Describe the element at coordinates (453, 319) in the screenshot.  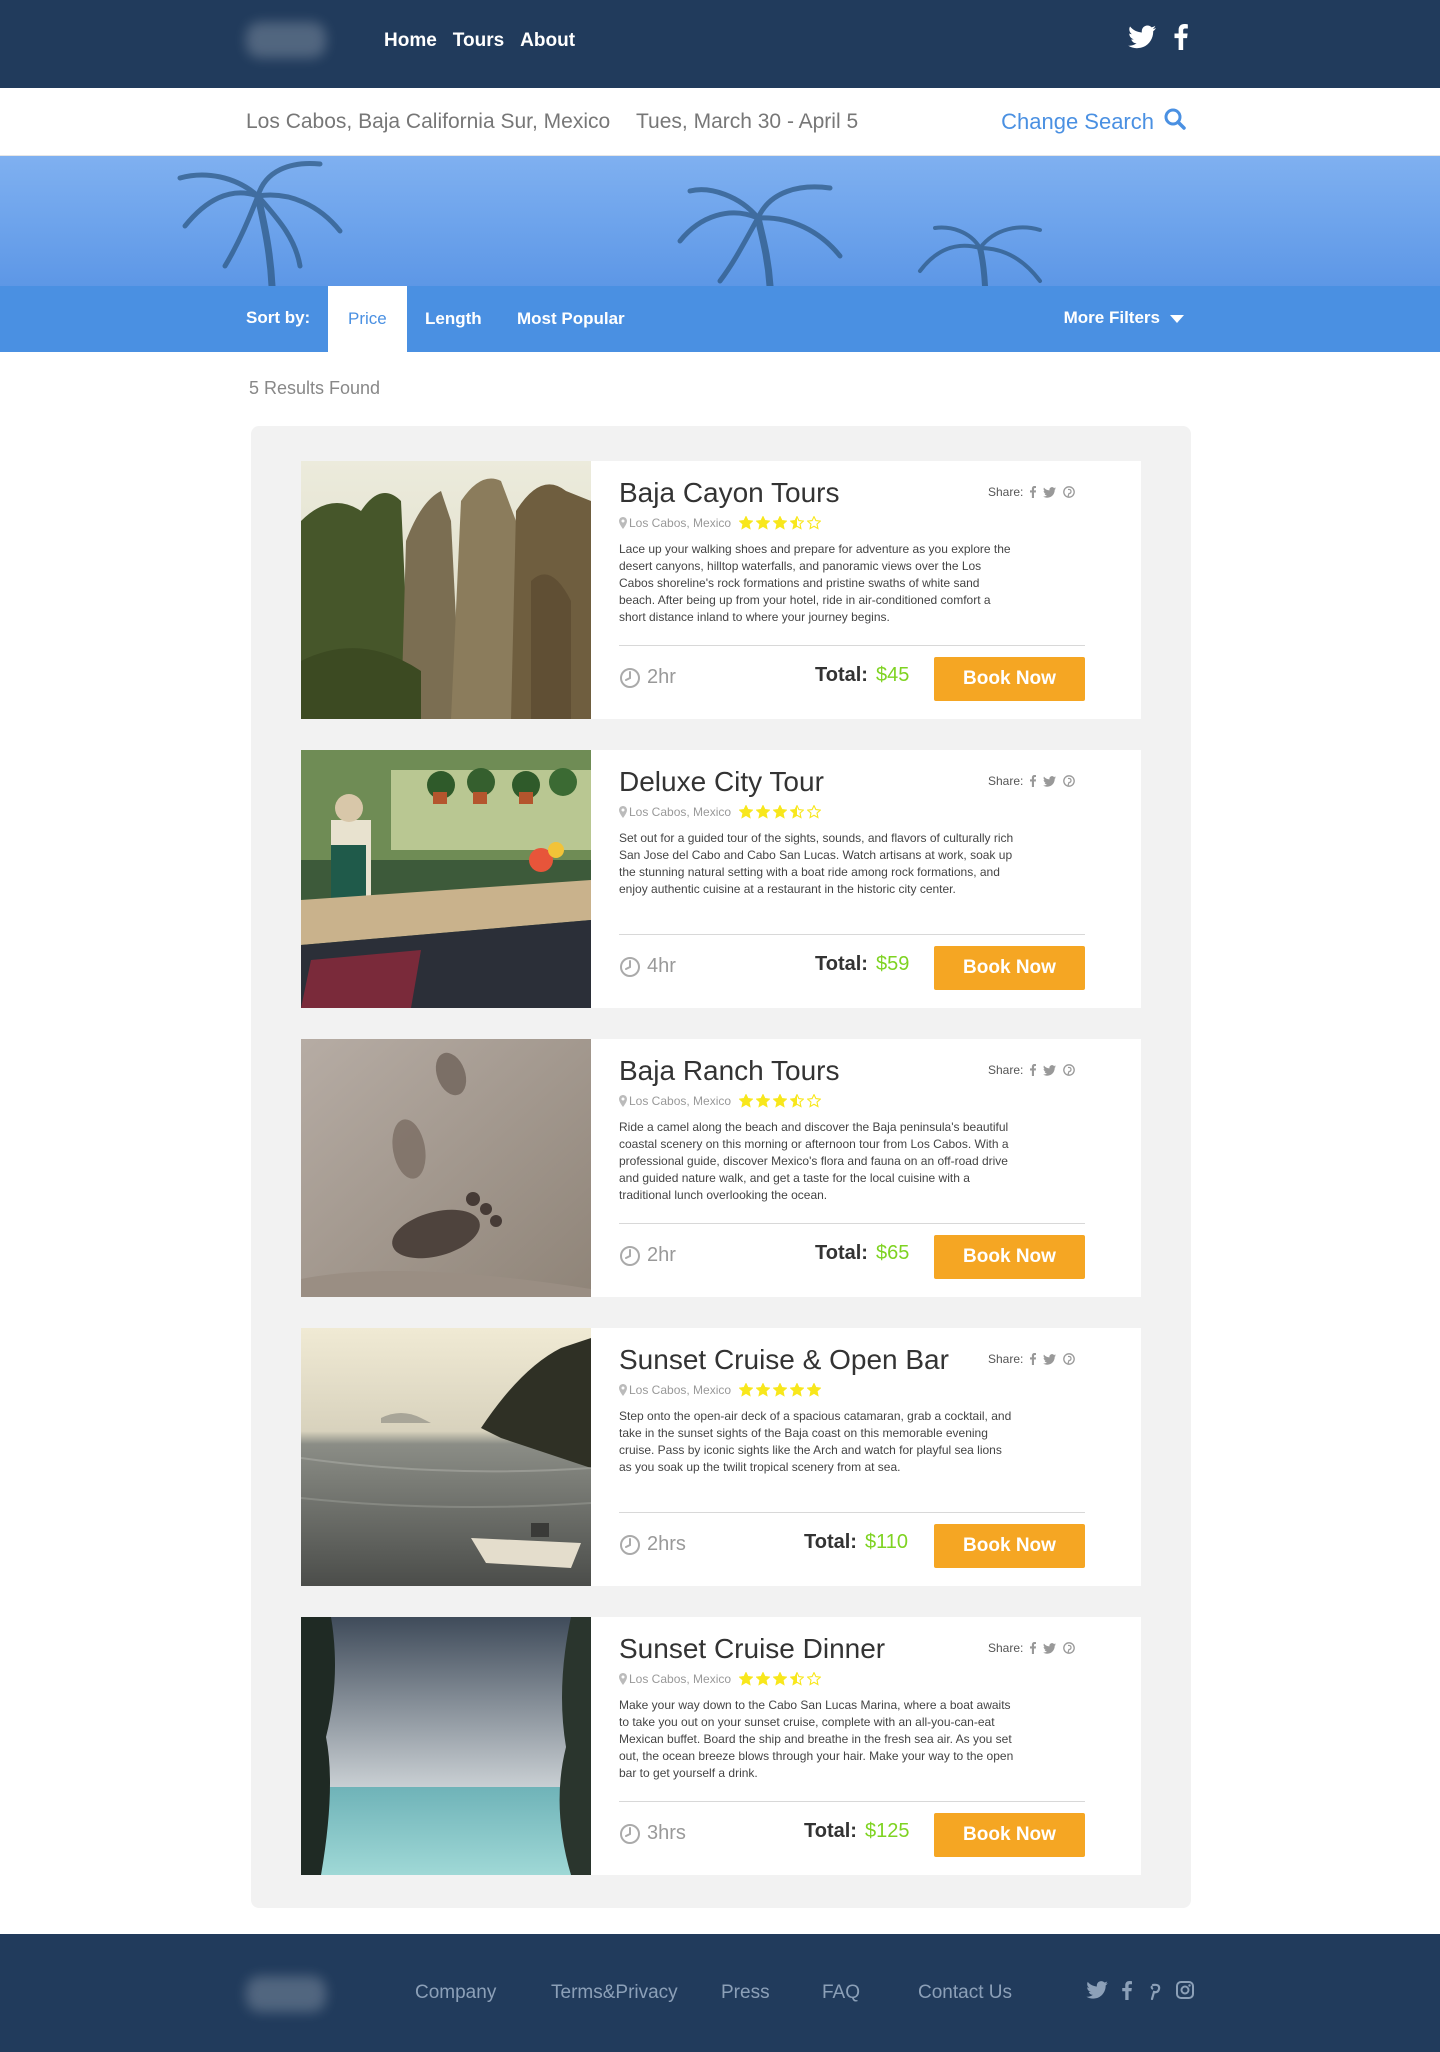
I see `sort-tab-length: Length` at that location.